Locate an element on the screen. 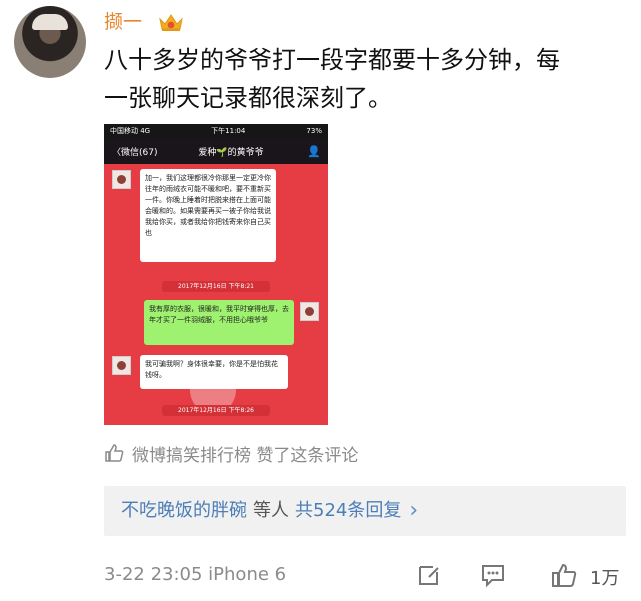  status-bar: 中国移动 4G 下午11:04 73% is located at coordinates (216, 131).